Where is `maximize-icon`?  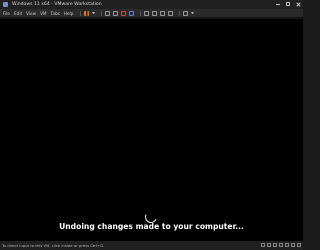 maximize-icon is located at coordinates (288, 4).